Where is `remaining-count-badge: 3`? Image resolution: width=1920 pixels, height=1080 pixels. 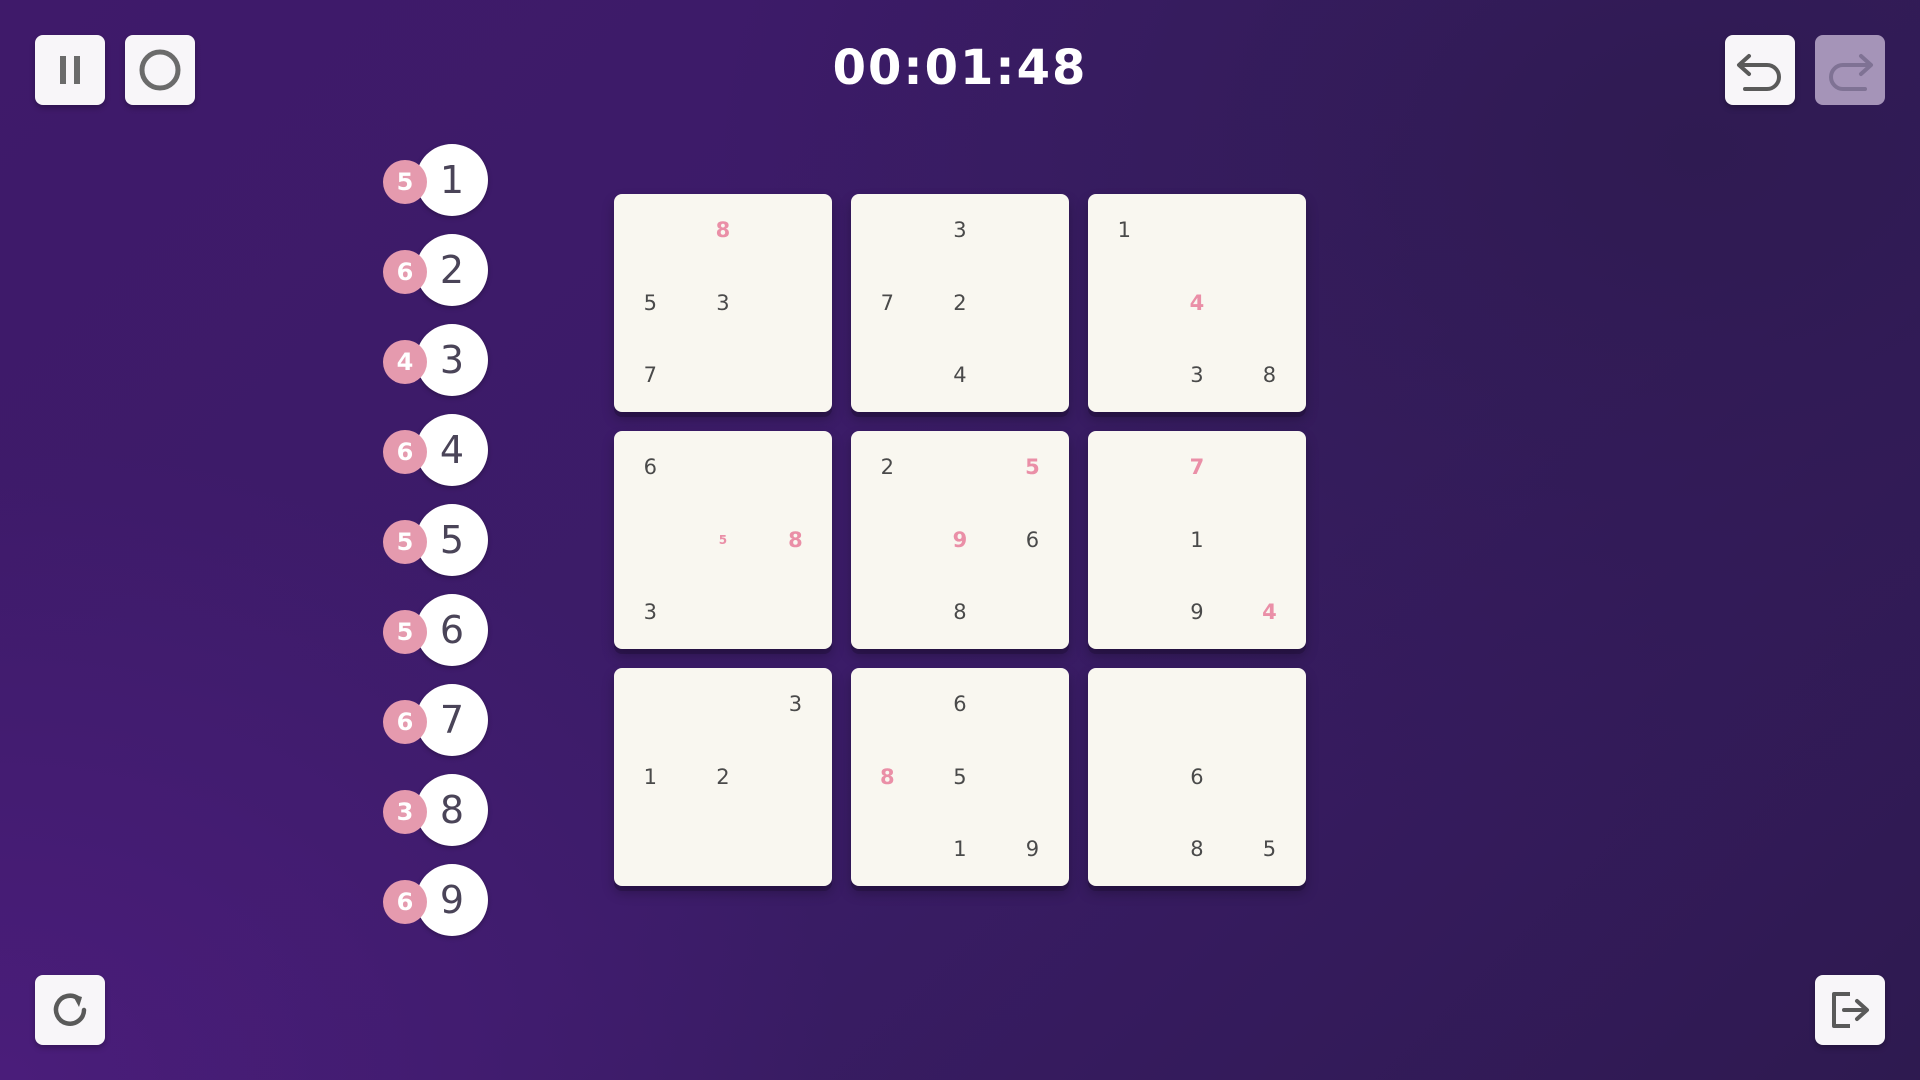 remaining-count-badge: 3 is located at coordinates (405, 812).